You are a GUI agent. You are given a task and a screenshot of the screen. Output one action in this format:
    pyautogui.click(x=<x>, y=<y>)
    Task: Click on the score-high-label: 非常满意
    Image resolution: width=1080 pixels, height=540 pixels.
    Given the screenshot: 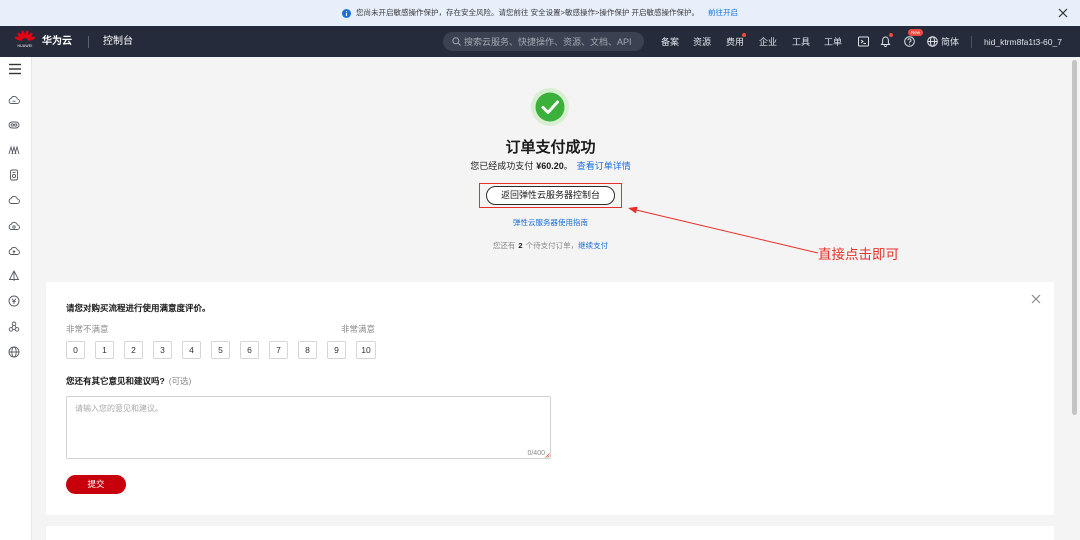 What is the action you would take?
    pyautogui.click(x=358, y=329)
    